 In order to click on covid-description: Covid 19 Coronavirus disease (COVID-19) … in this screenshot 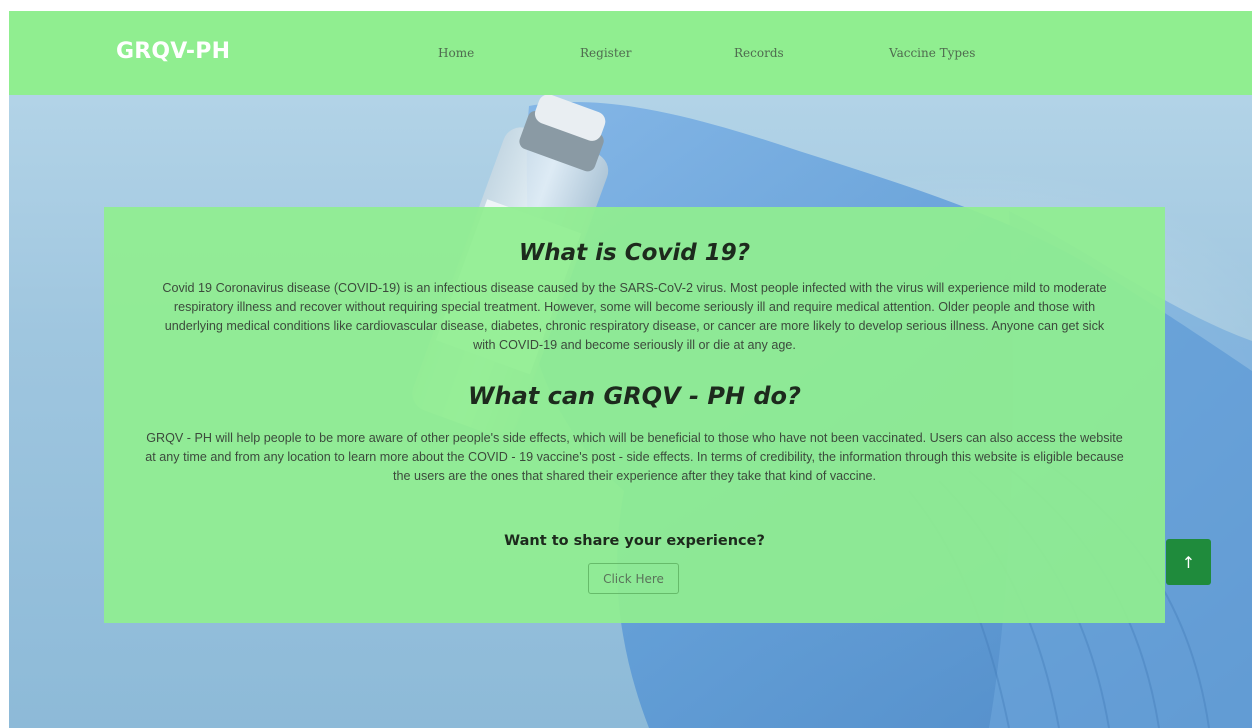, I will do `click(634, 316)`.